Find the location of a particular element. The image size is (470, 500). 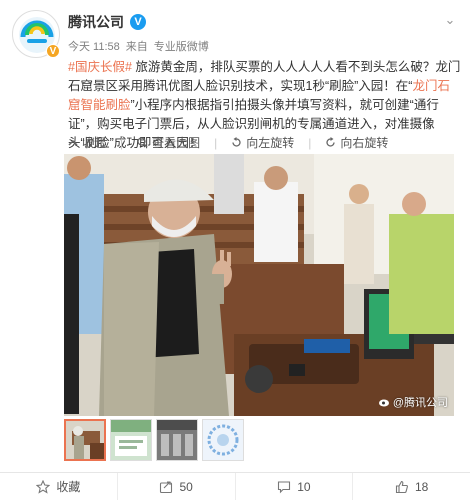

collapse-icon is located at coordinates (73, 142).